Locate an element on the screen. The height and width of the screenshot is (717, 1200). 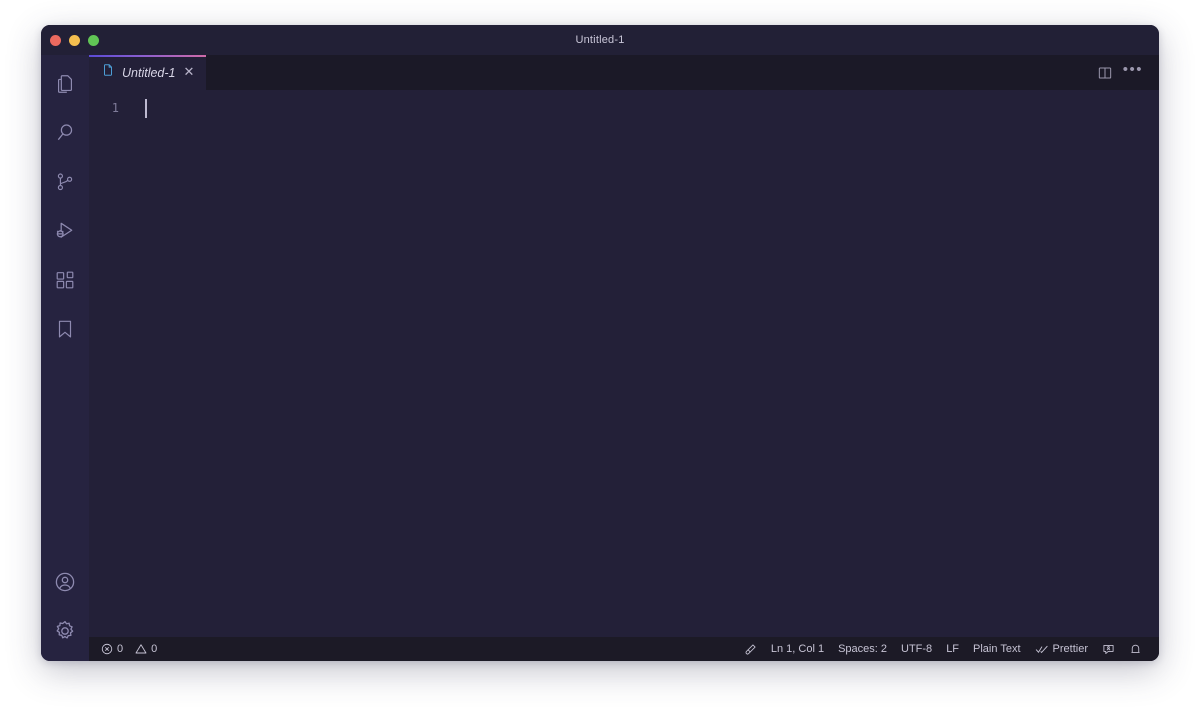
prettier-label: Prettier is located at coordinates (1070, 649).